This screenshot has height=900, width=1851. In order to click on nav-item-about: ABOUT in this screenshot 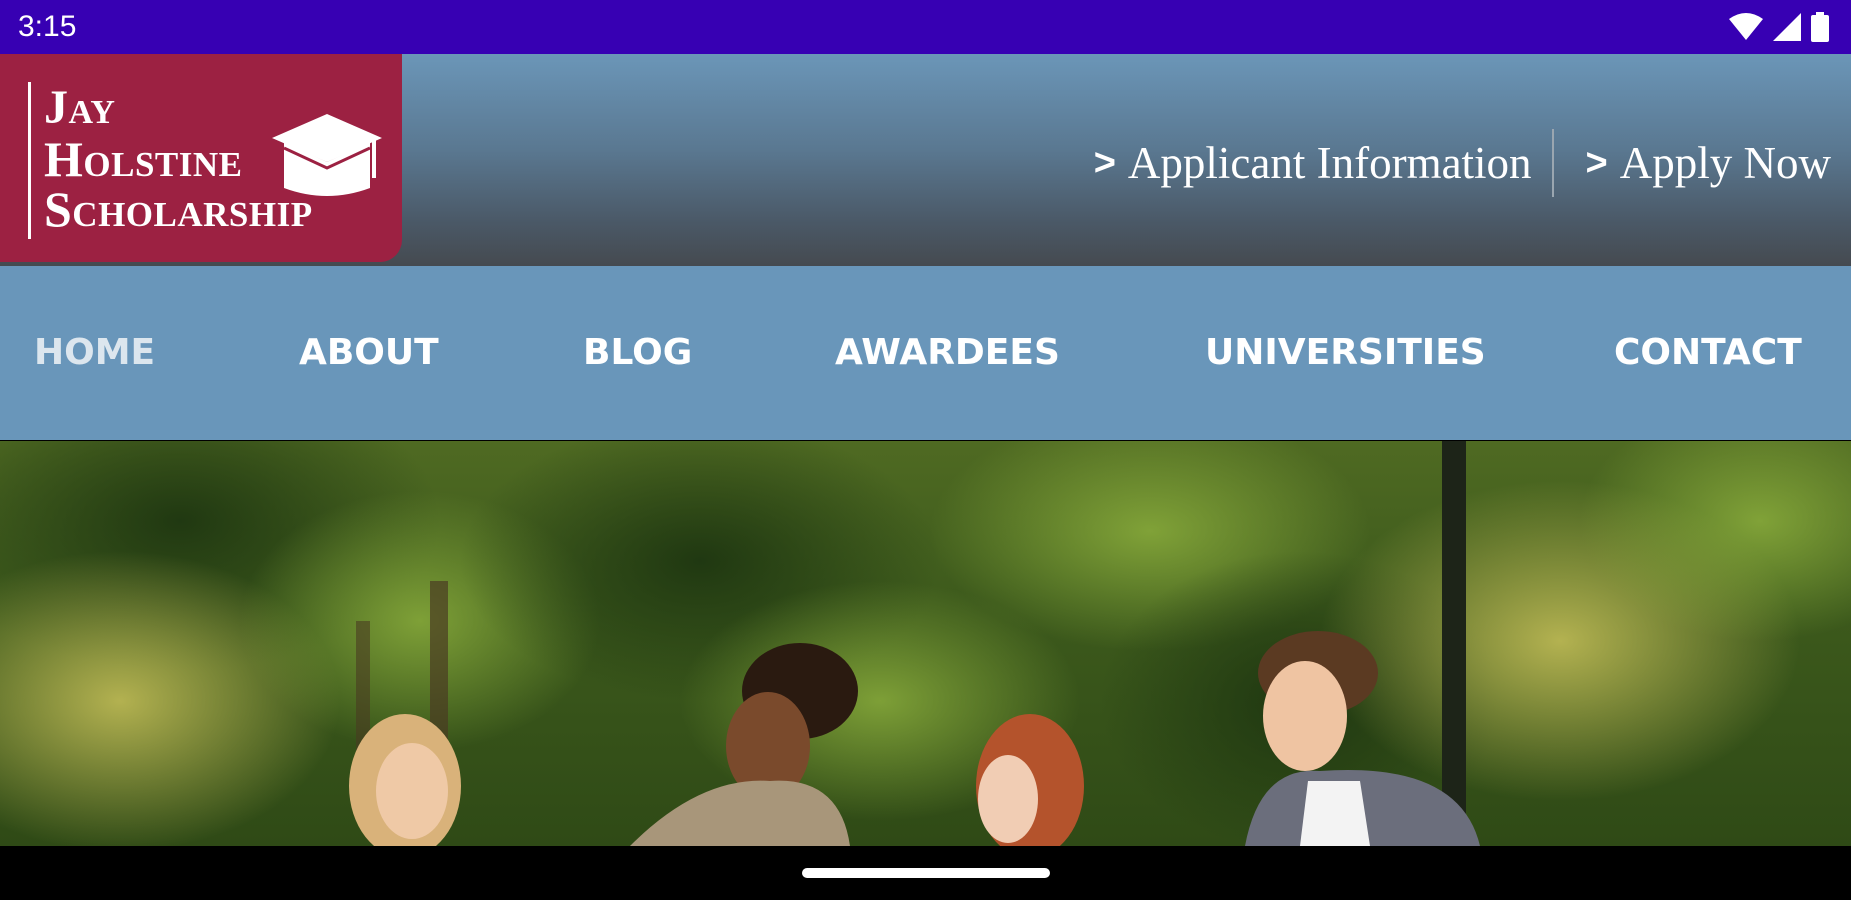, I will do `click(369, 353)`.